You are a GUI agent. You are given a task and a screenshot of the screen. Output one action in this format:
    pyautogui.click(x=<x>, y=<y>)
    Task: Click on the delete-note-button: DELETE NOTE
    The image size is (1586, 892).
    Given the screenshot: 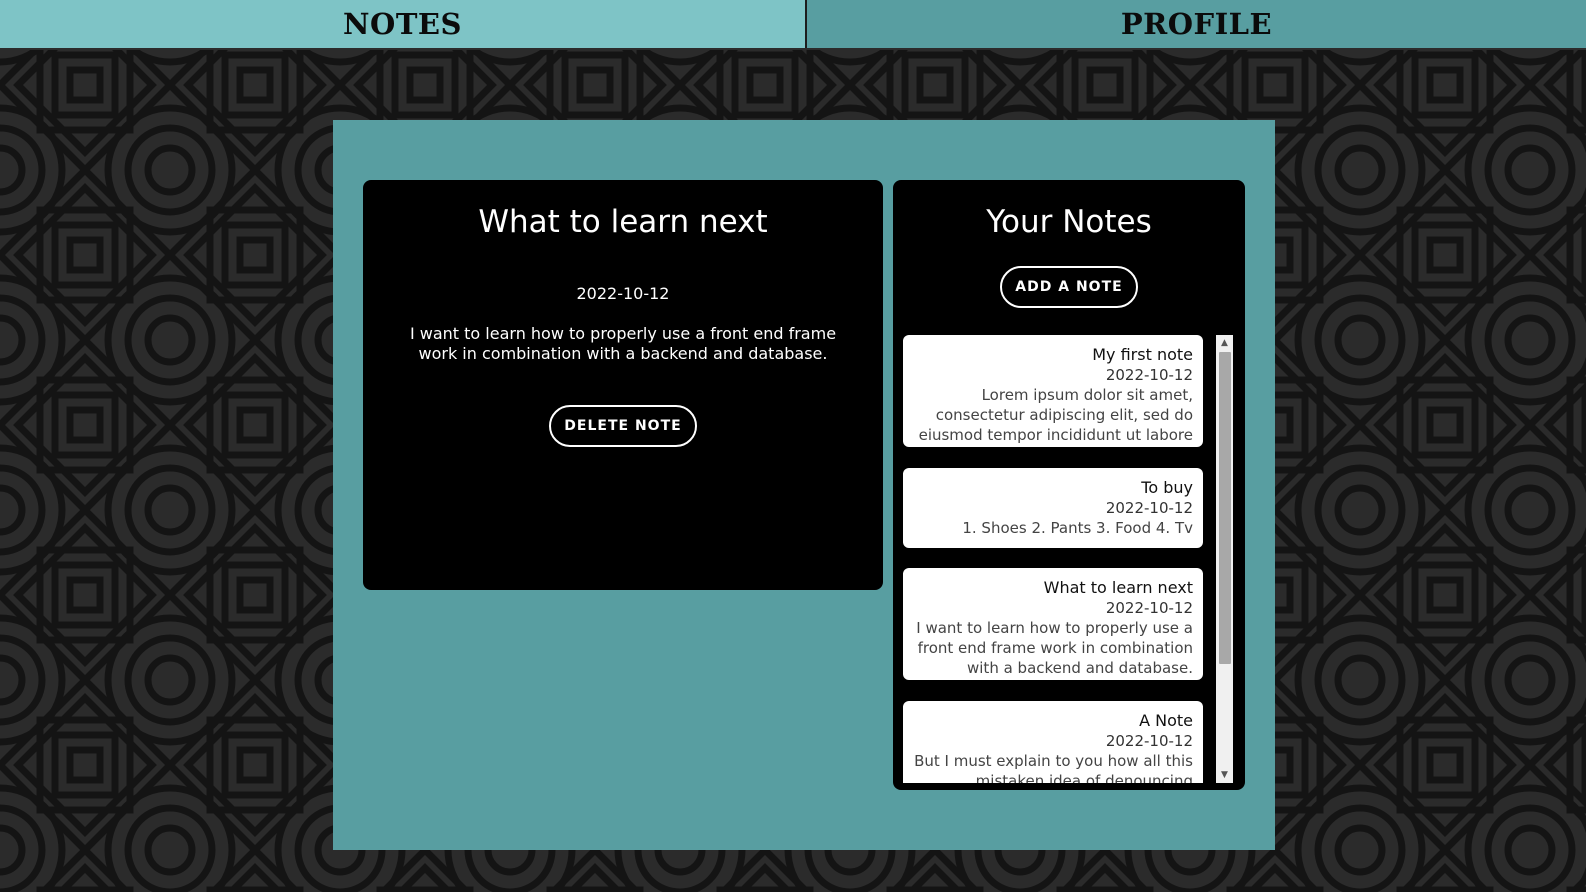 What is the action you would take?
    pyautogui.click(x=623, y=426)
    